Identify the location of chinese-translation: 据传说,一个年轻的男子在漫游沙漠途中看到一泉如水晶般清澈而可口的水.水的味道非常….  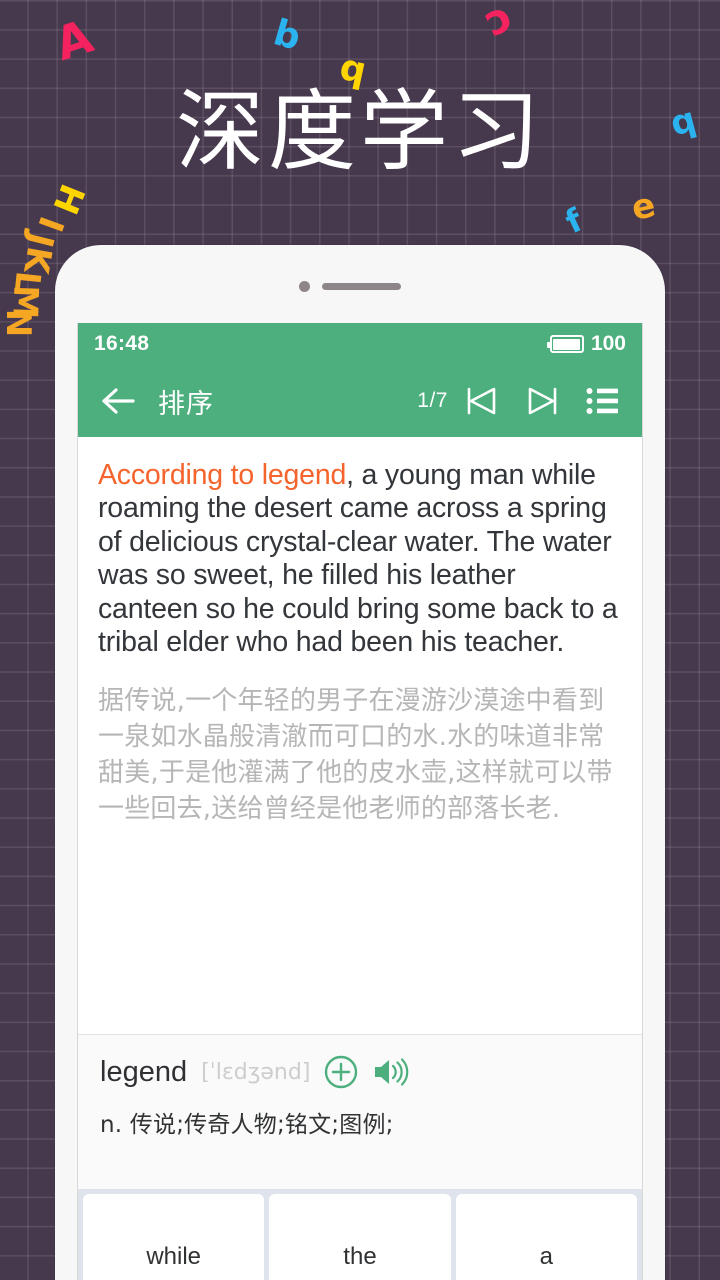
(355, 754).